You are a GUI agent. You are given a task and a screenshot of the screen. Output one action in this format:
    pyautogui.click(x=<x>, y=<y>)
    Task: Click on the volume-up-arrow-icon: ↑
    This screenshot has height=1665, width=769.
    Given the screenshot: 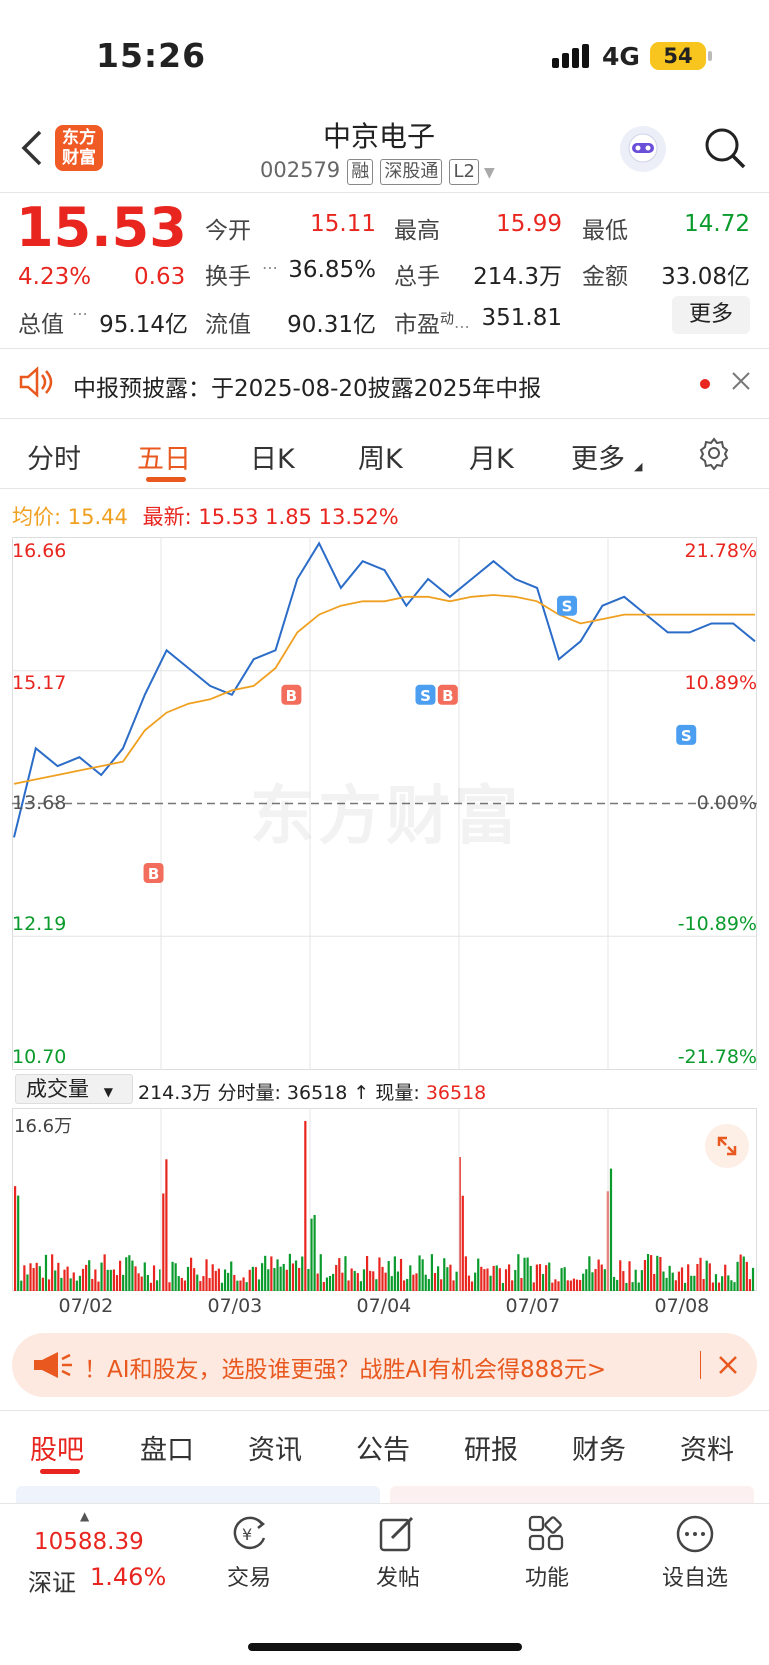 What is the action you would take?
    pyautogui.click(x=361, y=1093)
    